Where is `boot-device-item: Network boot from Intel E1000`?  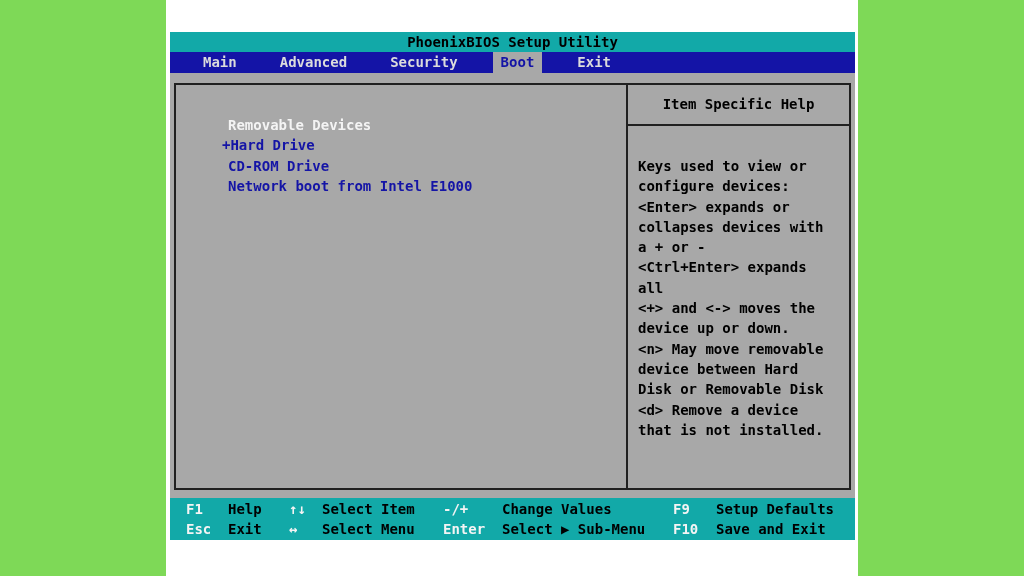 boot-device-item: Network boot from Intel E1000 is located at coordinates (350, 186).